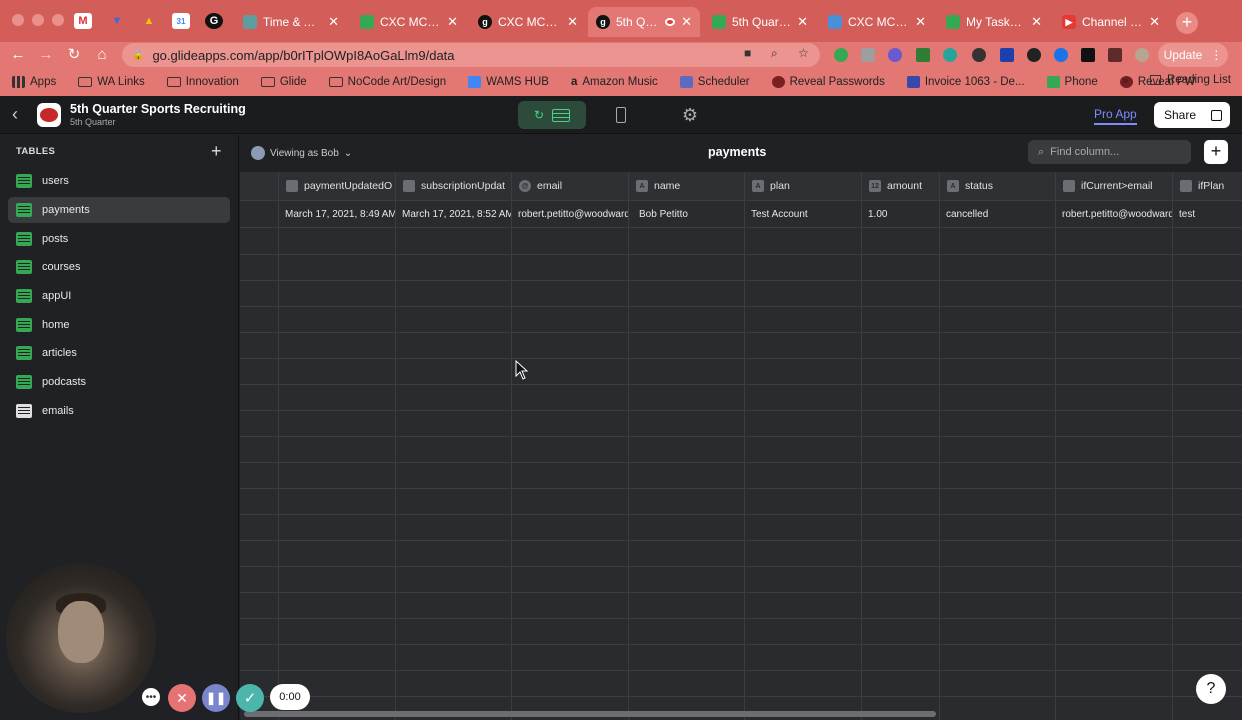 This screenshot has height=720, width=1242. I want to click on table-cell: 1.00, so click(900, 214).